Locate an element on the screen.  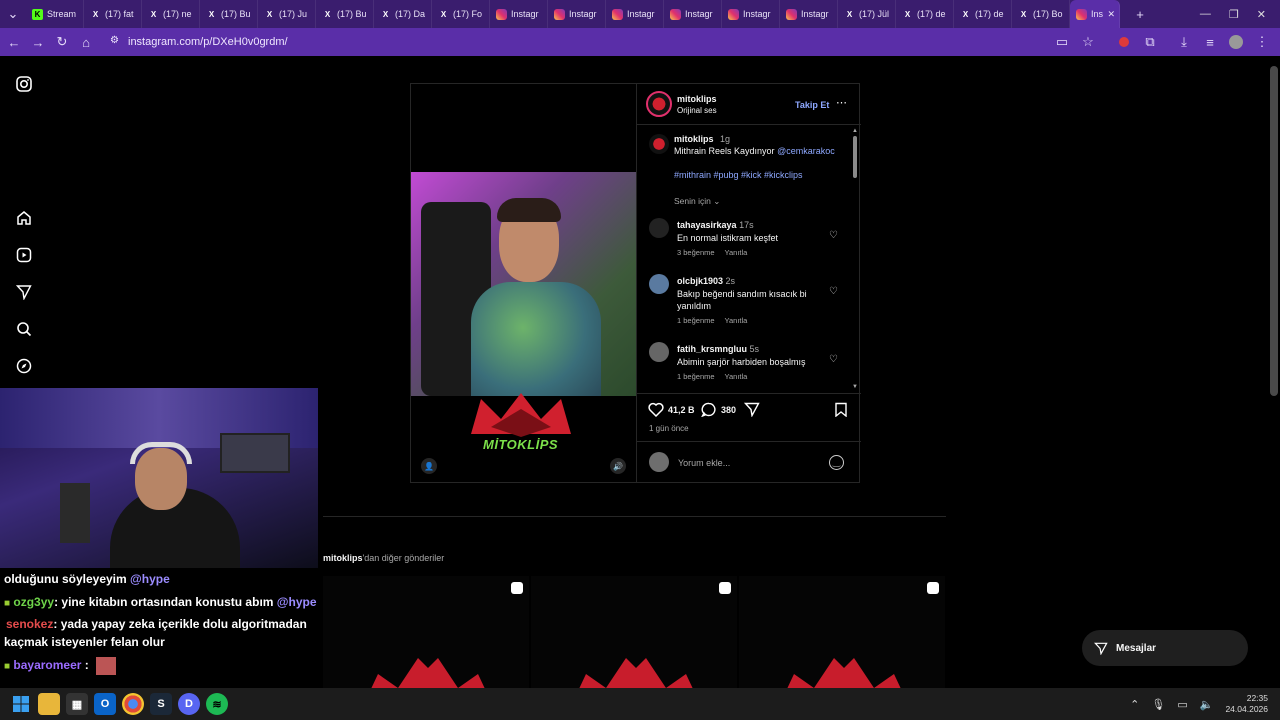
address-bar: ⚙ instagram.com/p/DXeH0v0grdm/ is located at coordinates (614, 42).